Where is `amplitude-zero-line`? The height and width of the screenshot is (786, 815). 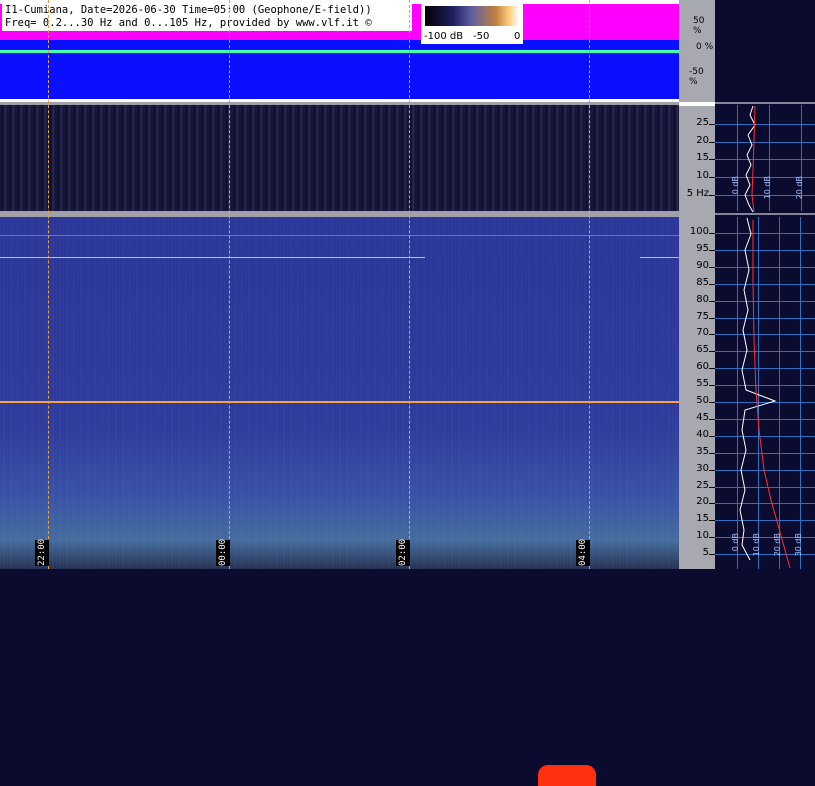
amplitude-zero-line is located at coordinates (339, 51).